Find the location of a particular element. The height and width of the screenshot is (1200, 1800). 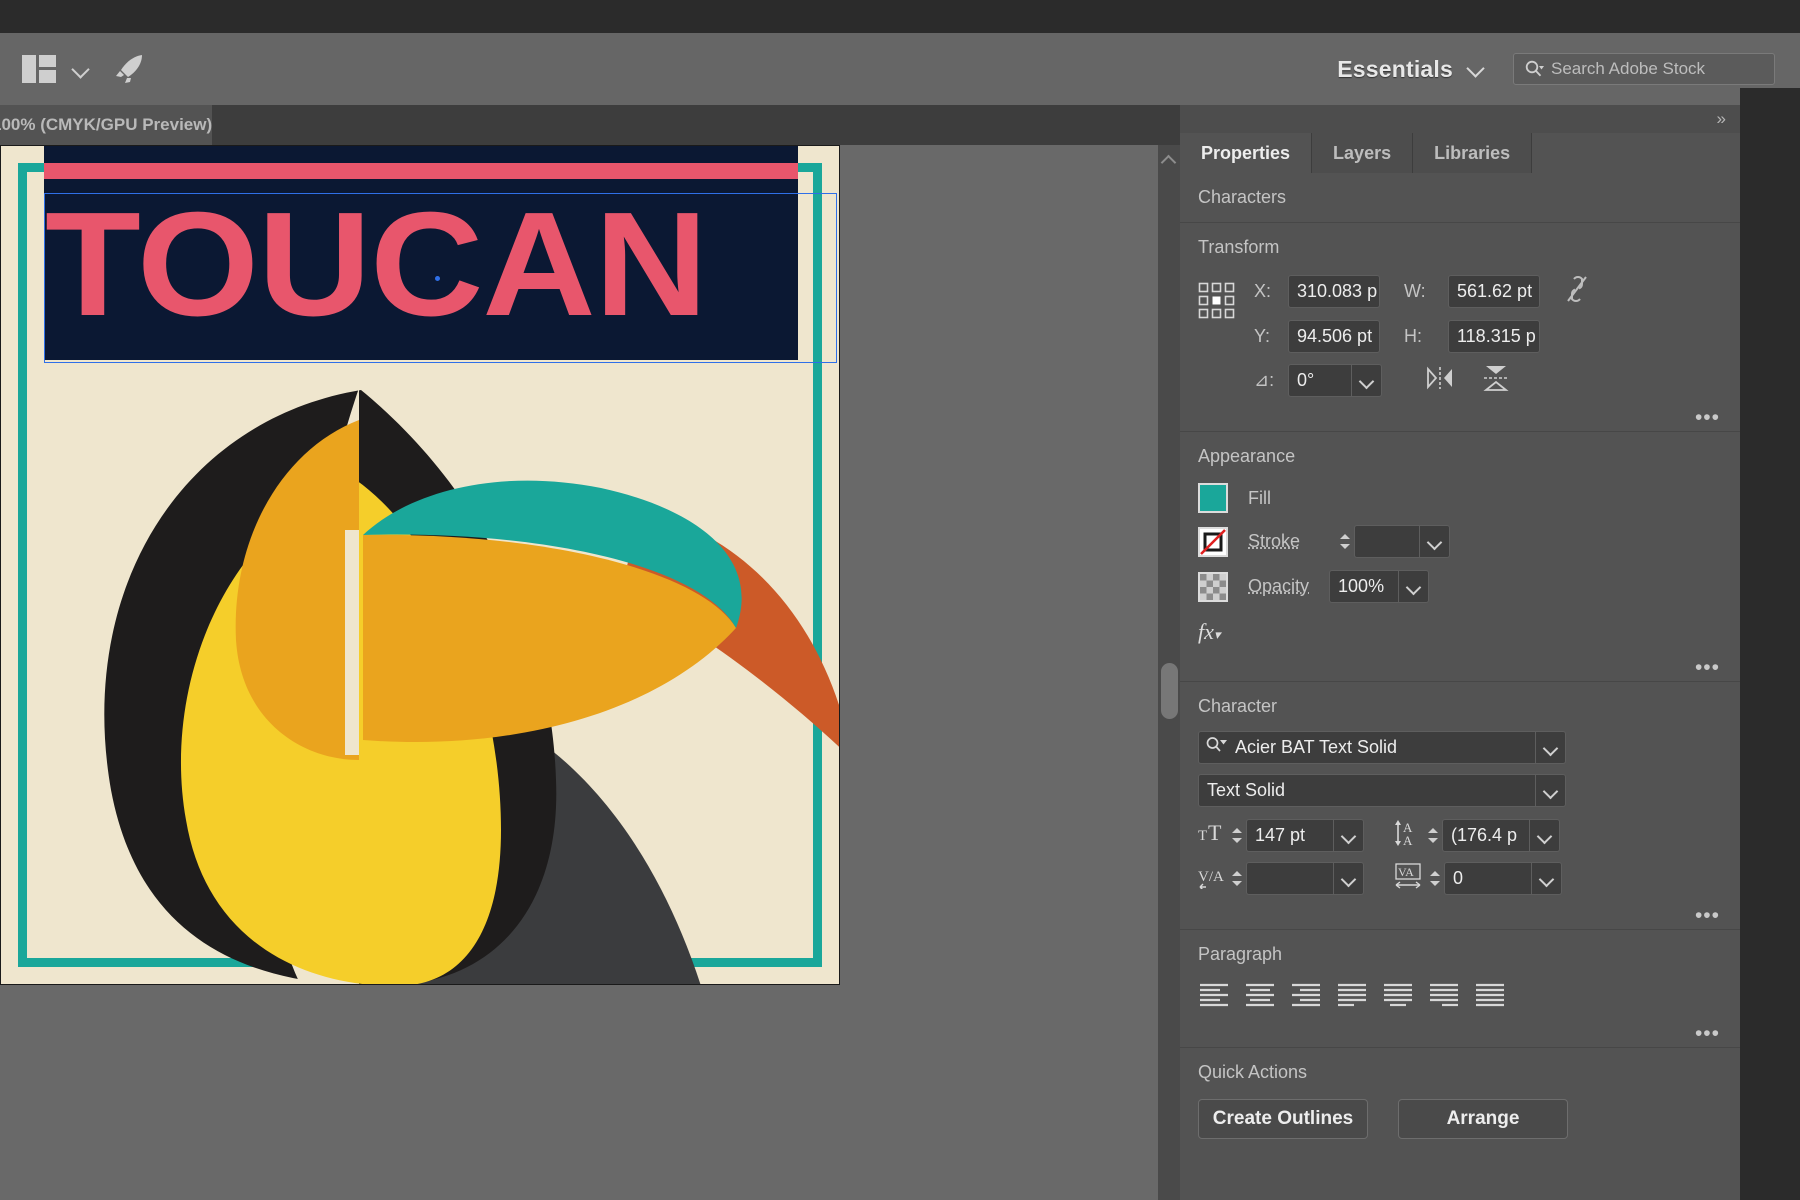

create-outlines-label: Create Outlines is located at coordinates (1283, 1118).